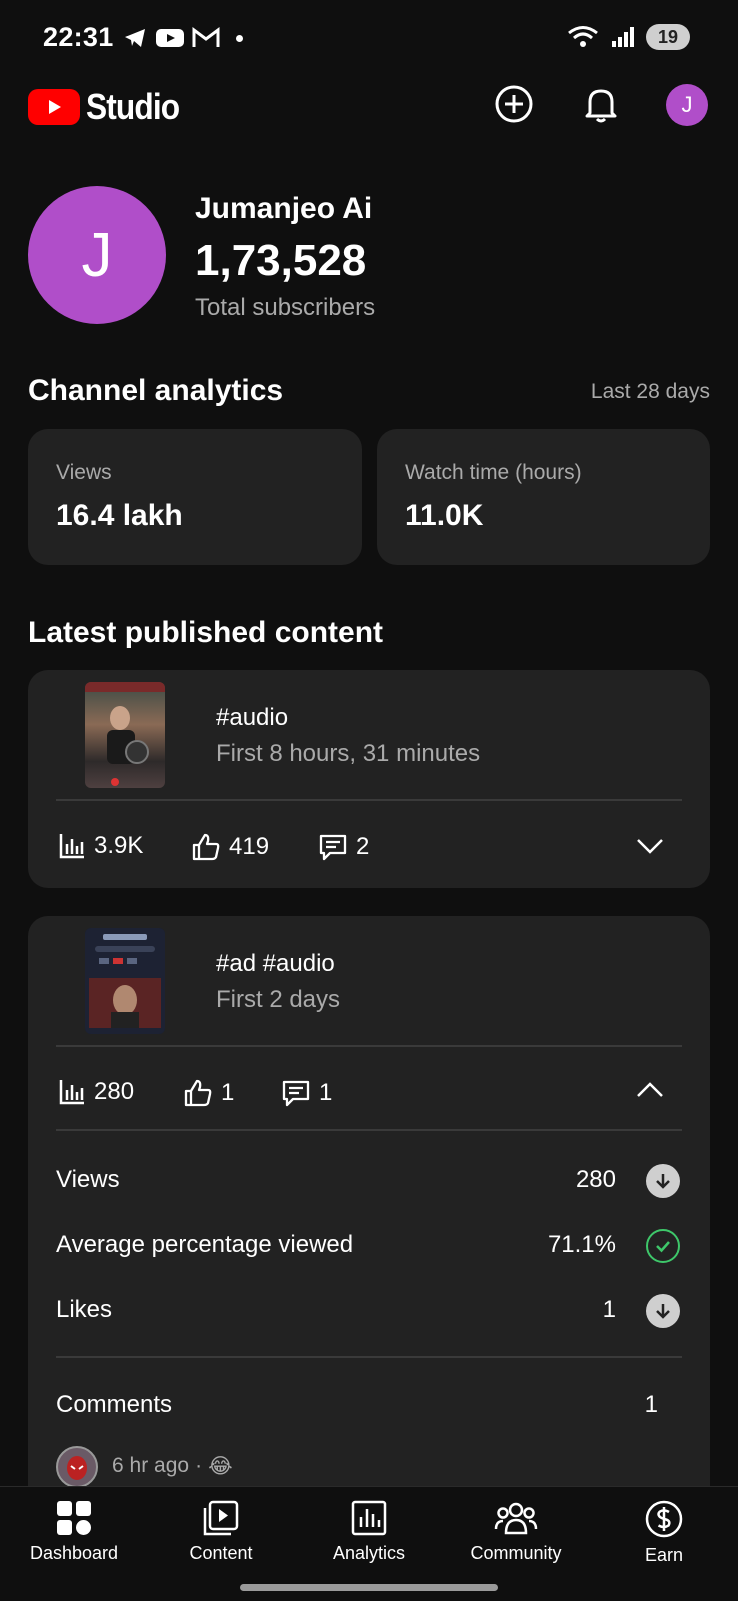  What do you see at coordinates (595, 1179) in the screenshot?
I see `detail-views-value: 280` at bounding box center [595, 1179].